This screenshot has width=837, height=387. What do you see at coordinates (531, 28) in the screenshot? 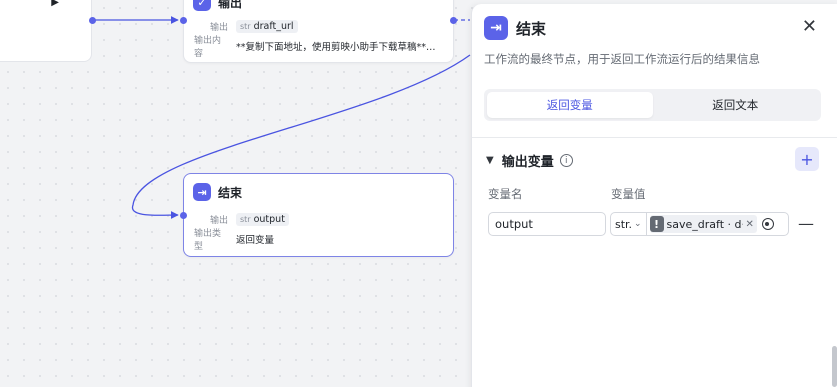
I see `panel-title: 结束` at bounding box center [531, 28].